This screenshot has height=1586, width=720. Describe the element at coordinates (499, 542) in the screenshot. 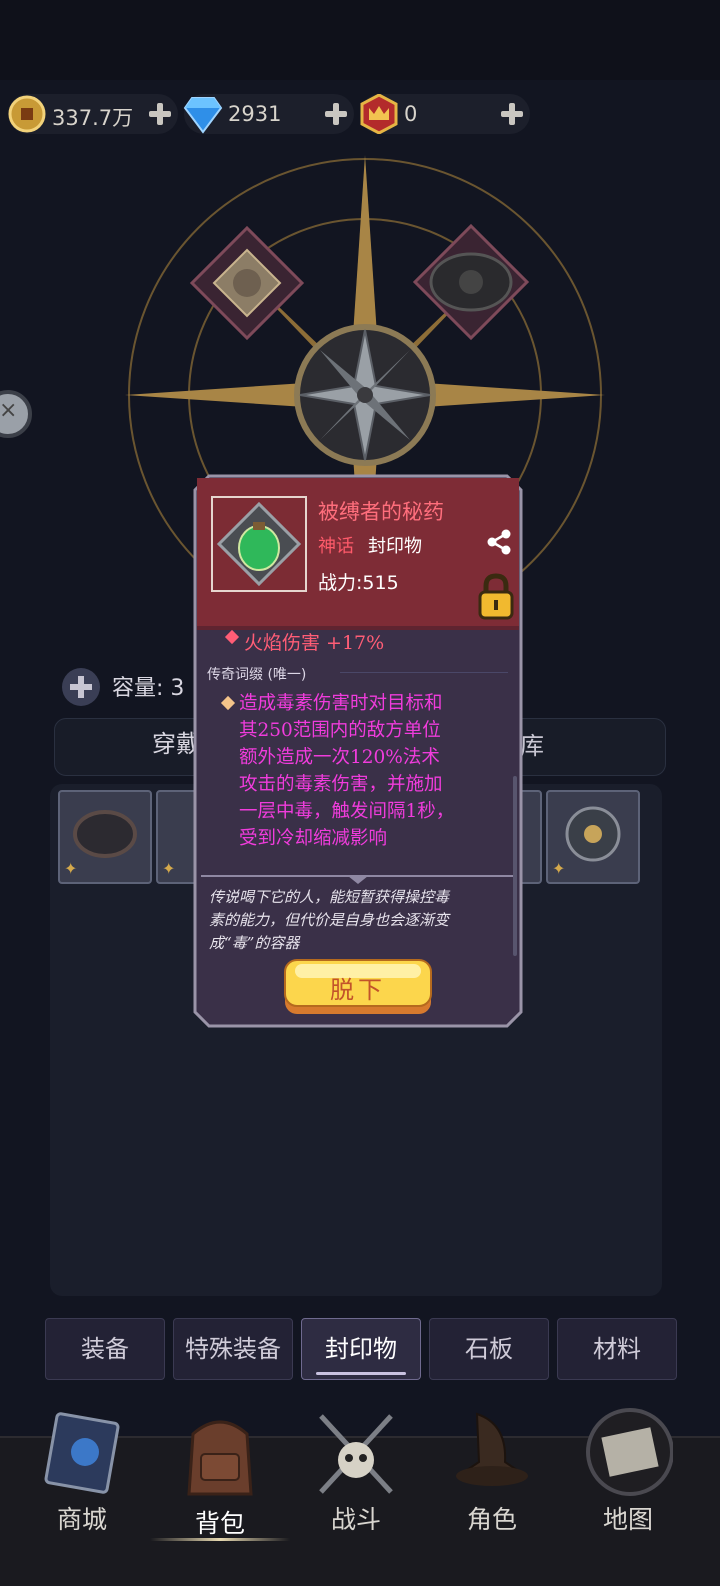

I see `share-icon` at that location.